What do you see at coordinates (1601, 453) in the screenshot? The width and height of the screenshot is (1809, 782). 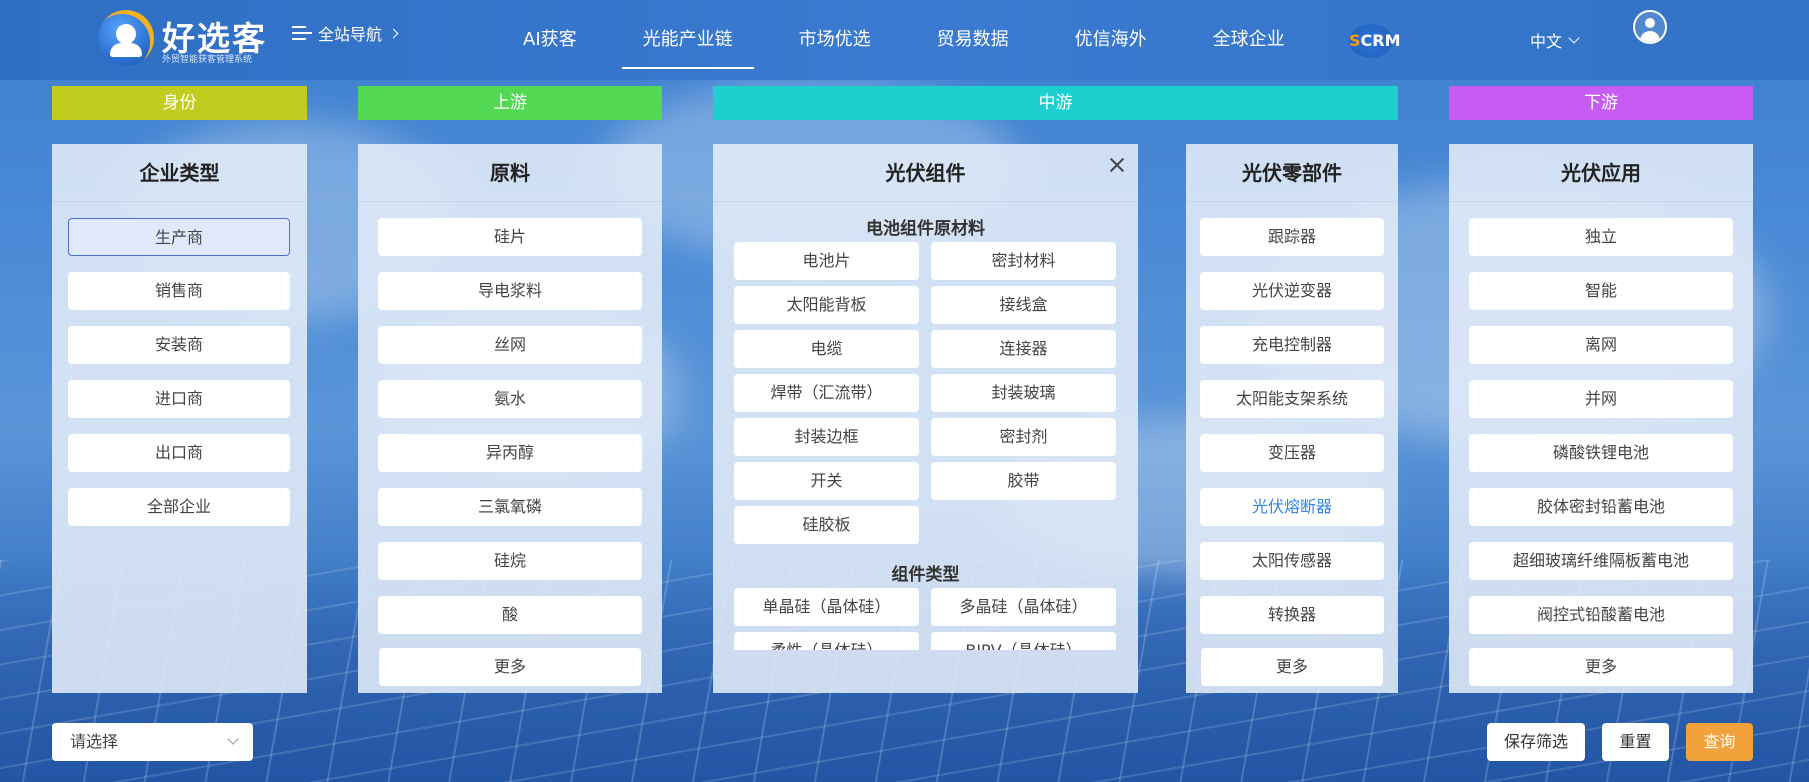 I see `option-lfp-battery: 磷酸铁锂电池` at bounding box center [1601, 453].